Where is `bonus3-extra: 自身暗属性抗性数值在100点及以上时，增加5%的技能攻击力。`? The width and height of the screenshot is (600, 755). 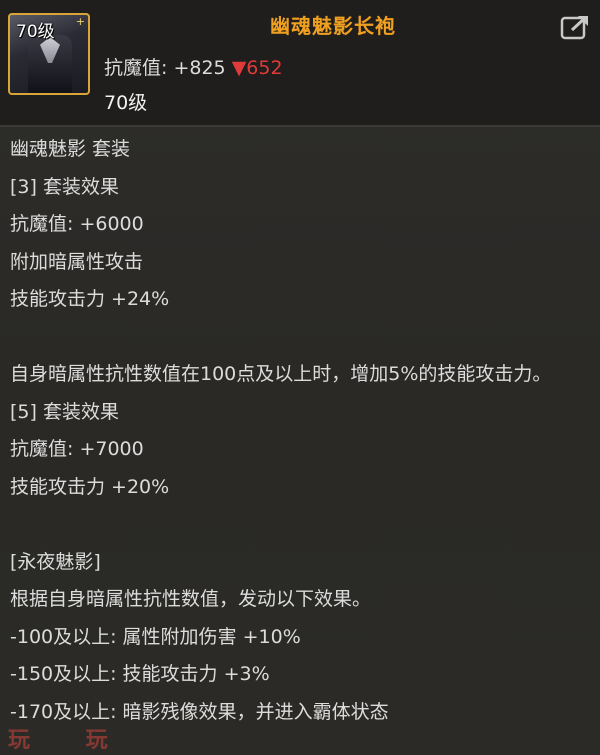 bonus3-extra: 自身暗属性抗性数值在100点及以上时，增加5%的技能攻击力。 is located at coordinates (281, 374).